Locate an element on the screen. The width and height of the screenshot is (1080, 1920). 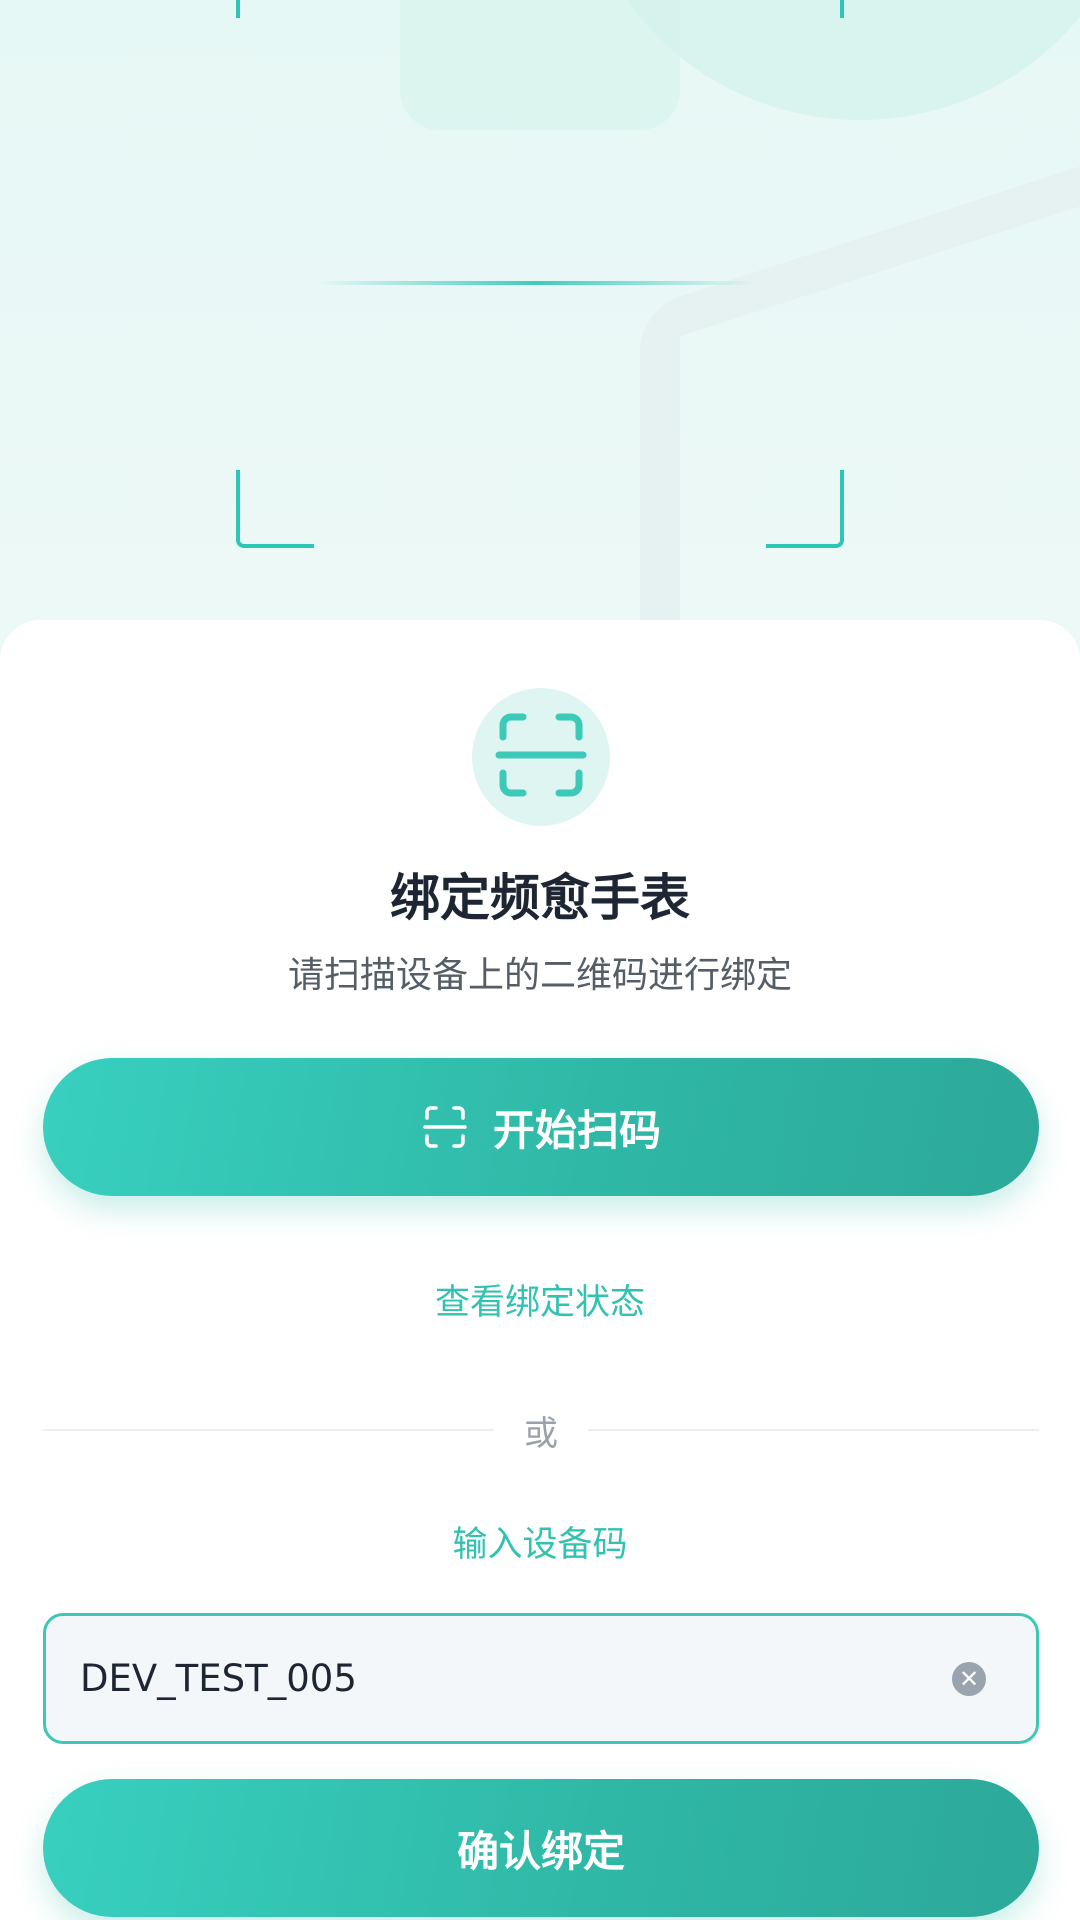
view-binding-status-link: 查看绑定状态 is located at coordinates (540, 1303).